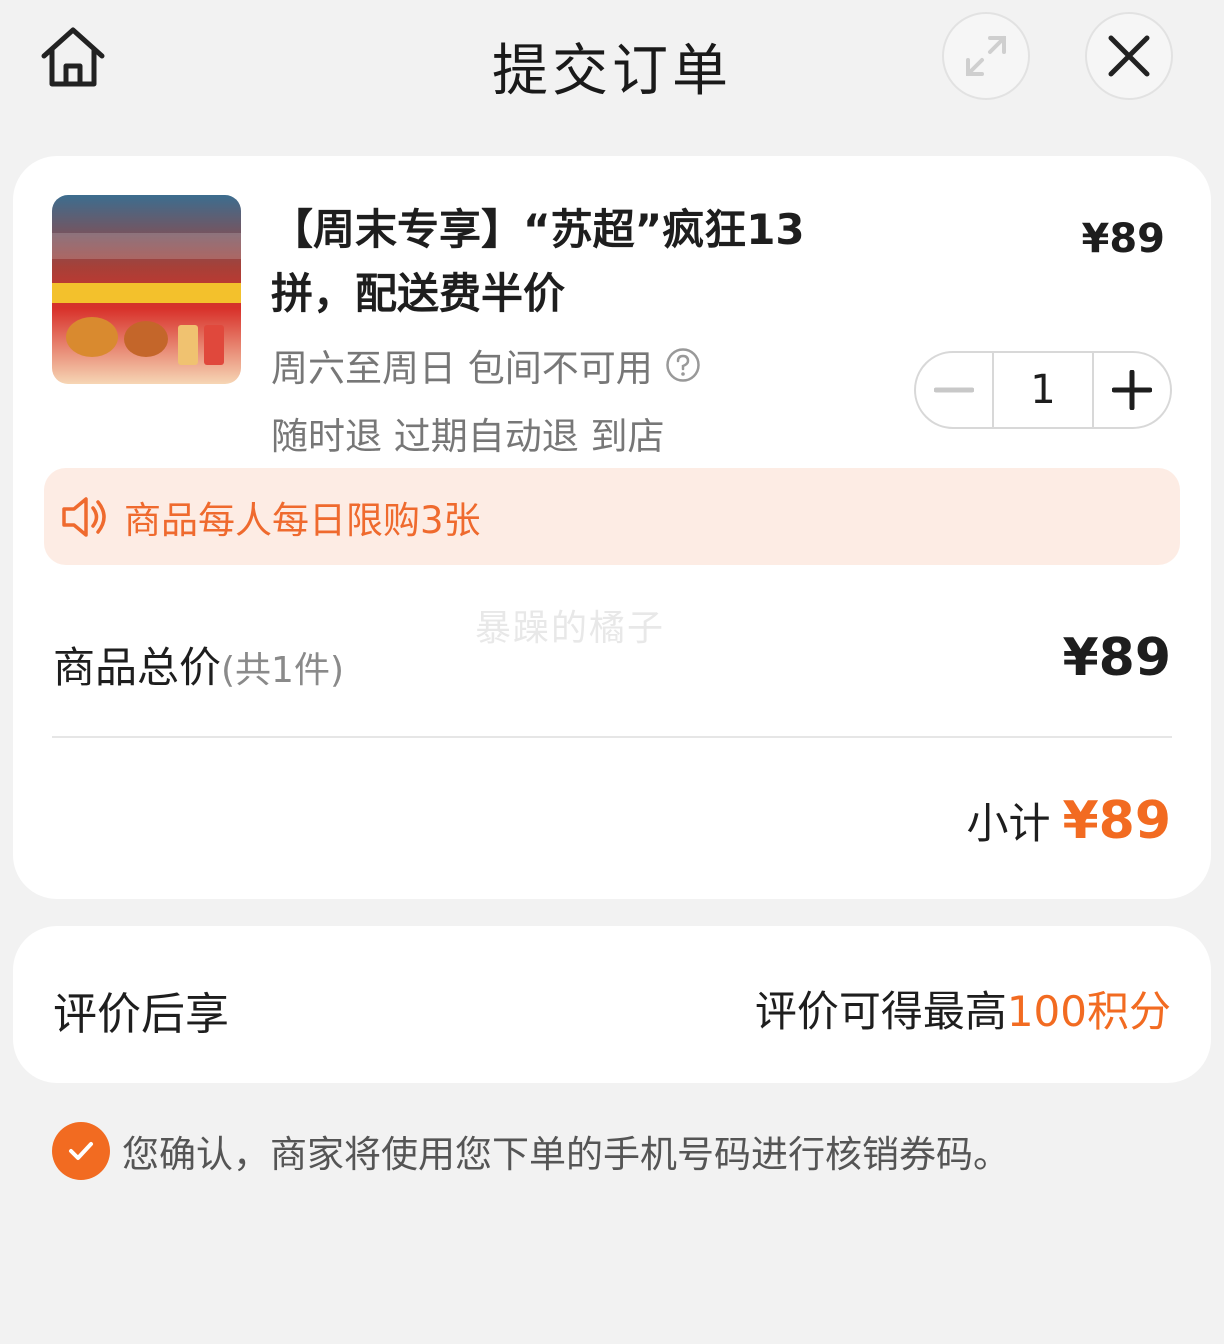  What do you see at coordinates (683, 365) in the screenshot?
I see `question-circle-icon` at bounding box center [683, 365].